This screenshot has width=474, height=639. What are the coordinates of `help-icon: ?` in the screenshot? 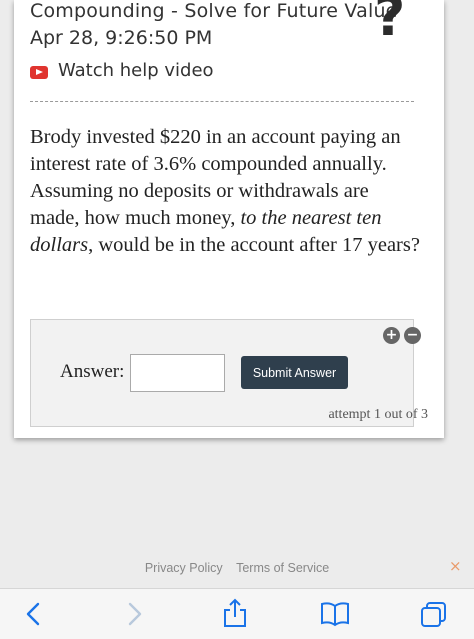 It's located at (389, 22).